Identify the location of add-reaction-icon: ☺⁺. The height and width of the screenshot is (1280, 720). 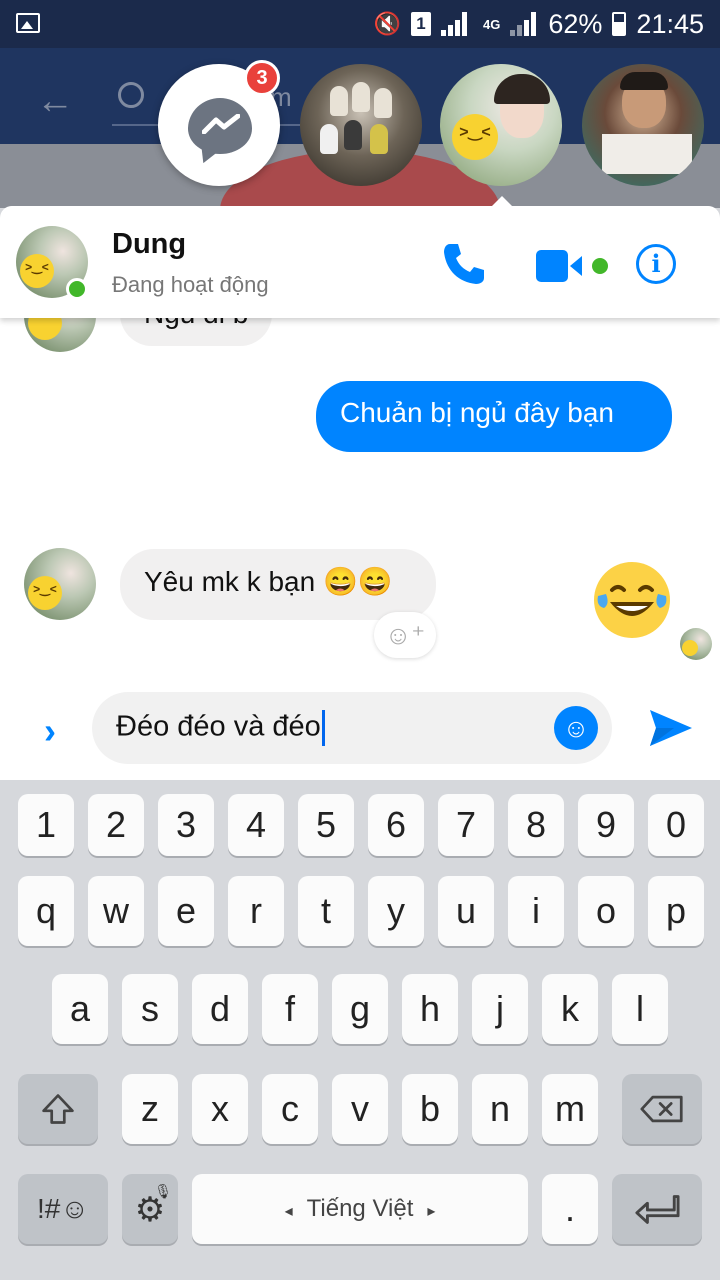
(405, 635).